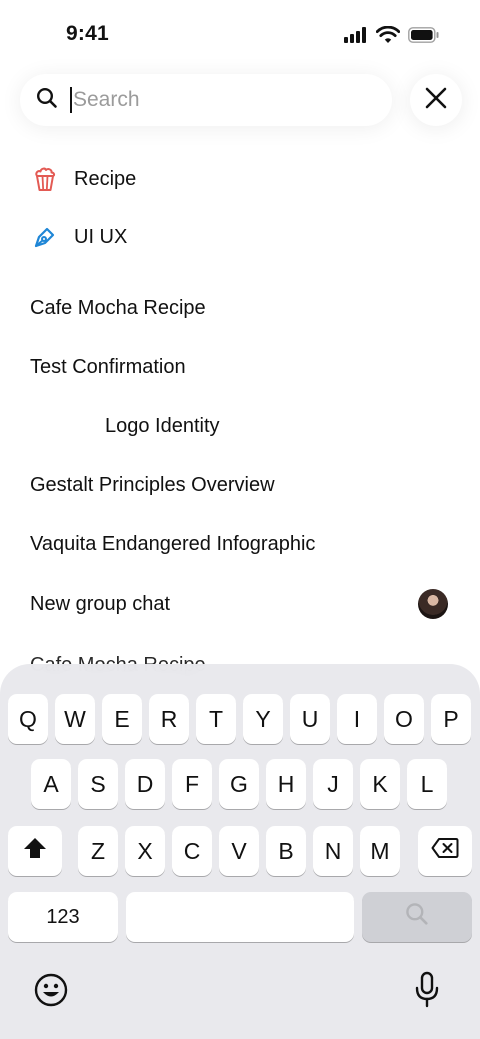  What do you see at coordinates (145, 851) in the screenshot?
I see `key-x: X` at bounding box center [145, 851].